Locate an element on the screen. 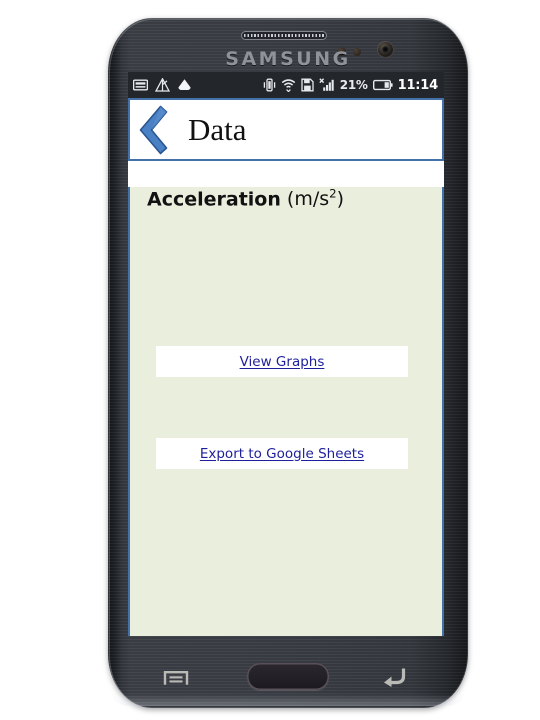  view-graphs-label: View Graphs is located at coordinates (282, 362).